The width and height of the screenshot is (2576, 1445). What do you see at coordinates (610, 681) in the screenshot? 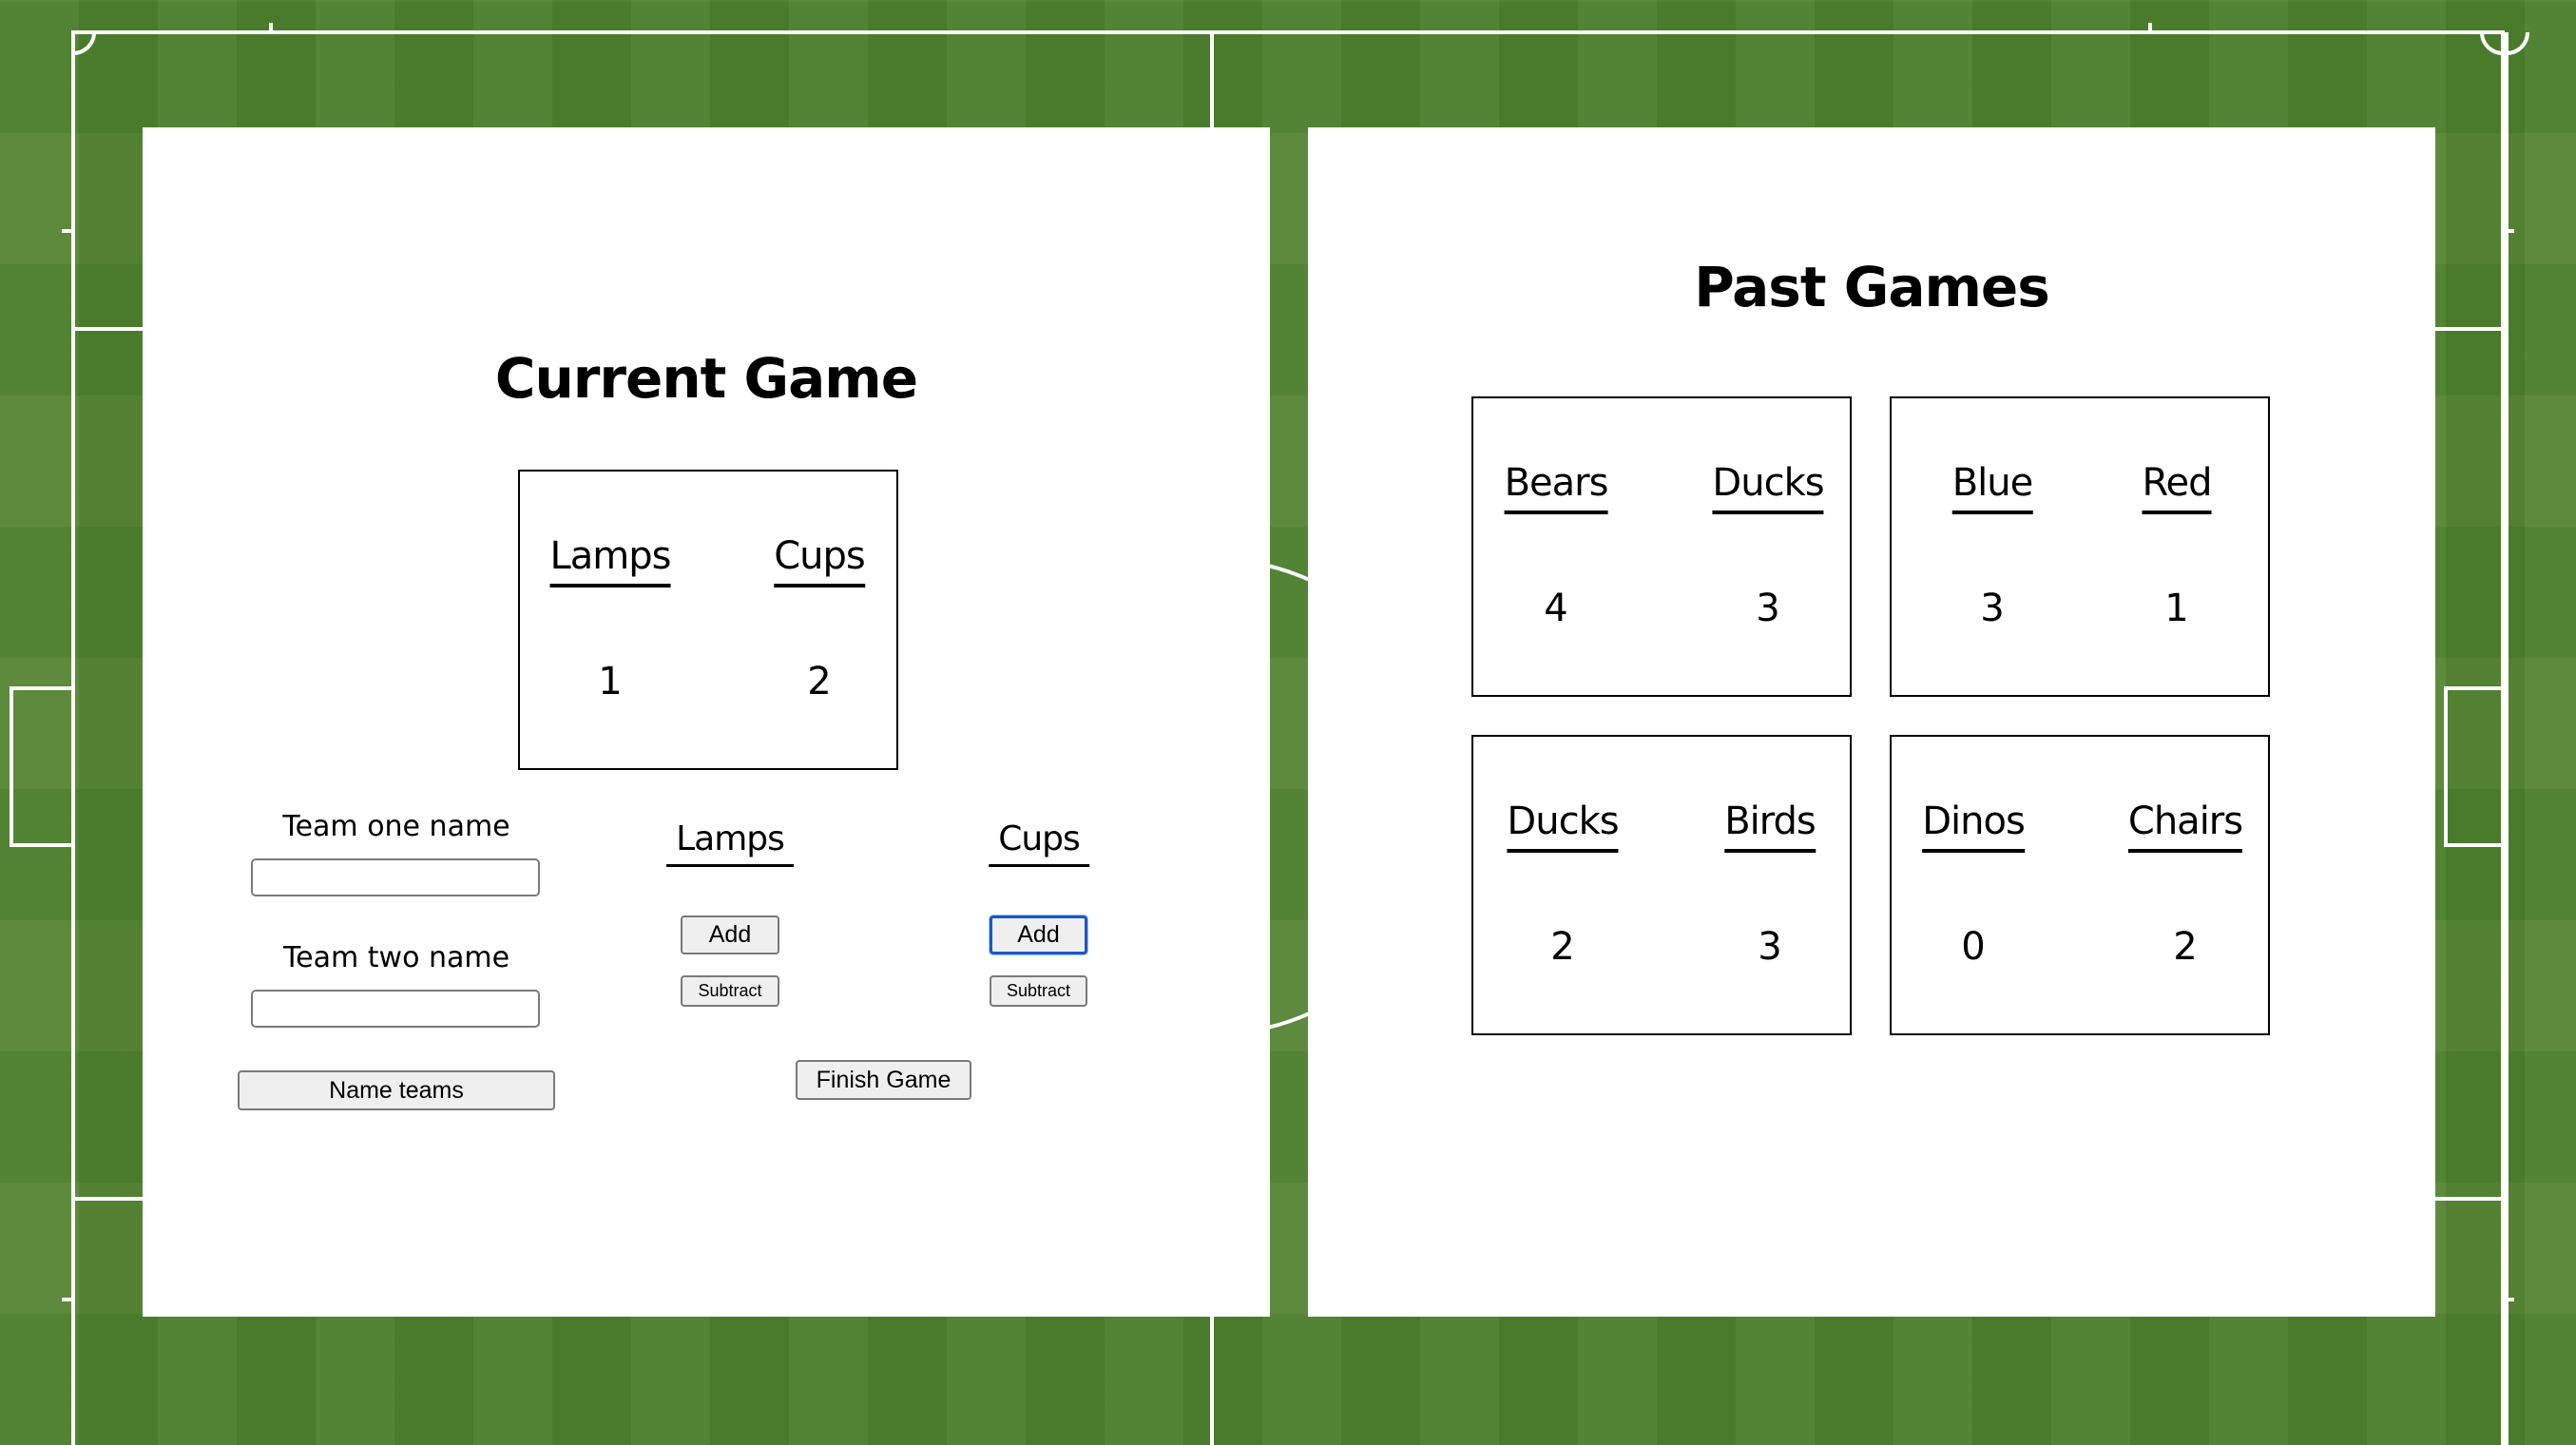
I see `current-team-one-score: 1` at bounding box center [610, 681].